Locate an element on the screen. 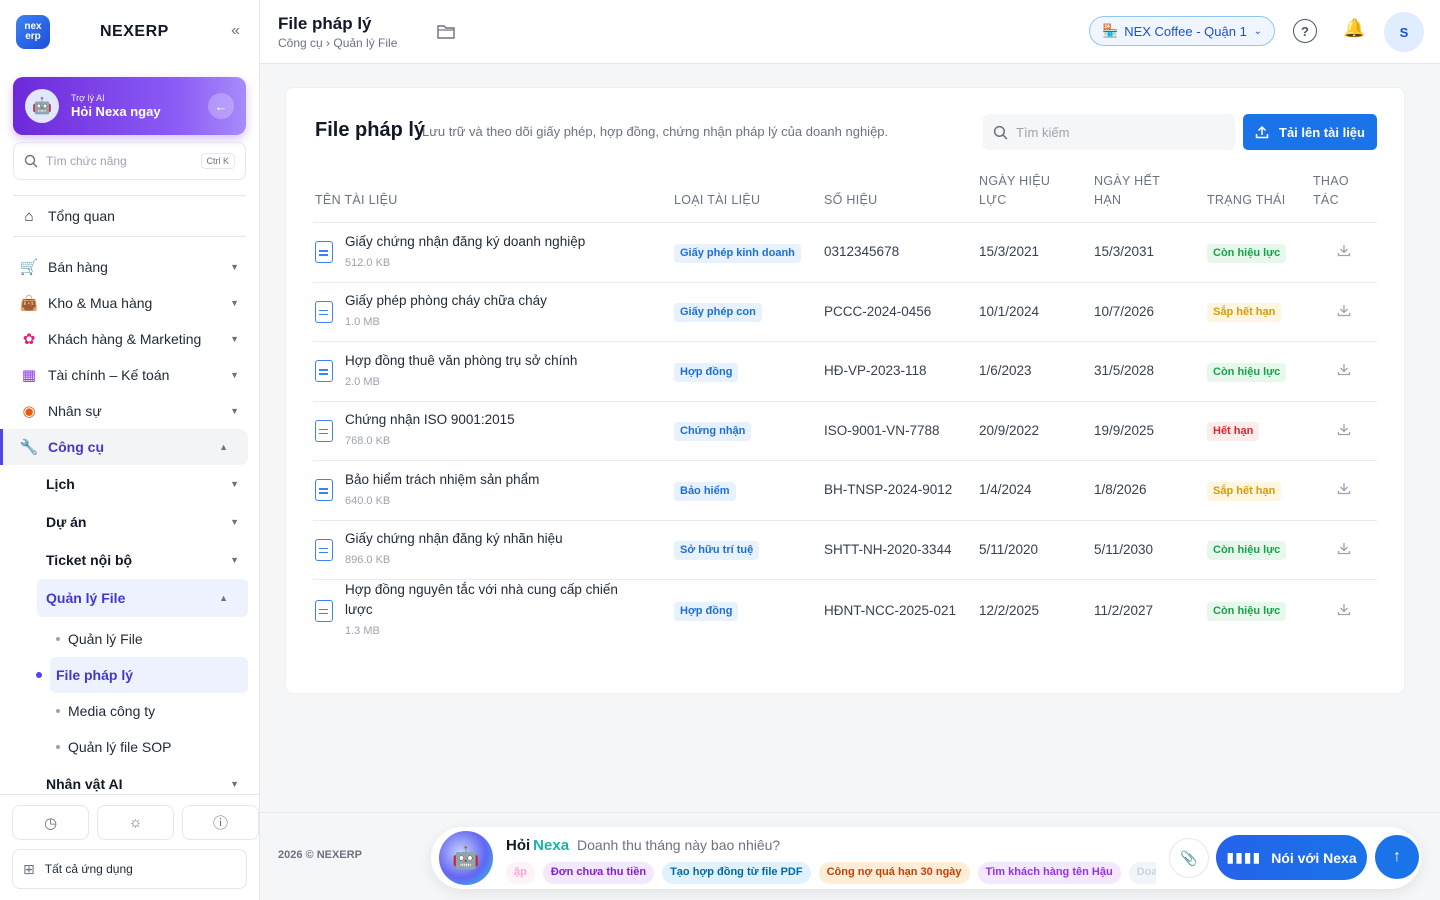 This screenshot has height=900, width=1440. document-name: Hợp đồng thuê văn phòng trụ sở chính is located at coordinates (461, 361).